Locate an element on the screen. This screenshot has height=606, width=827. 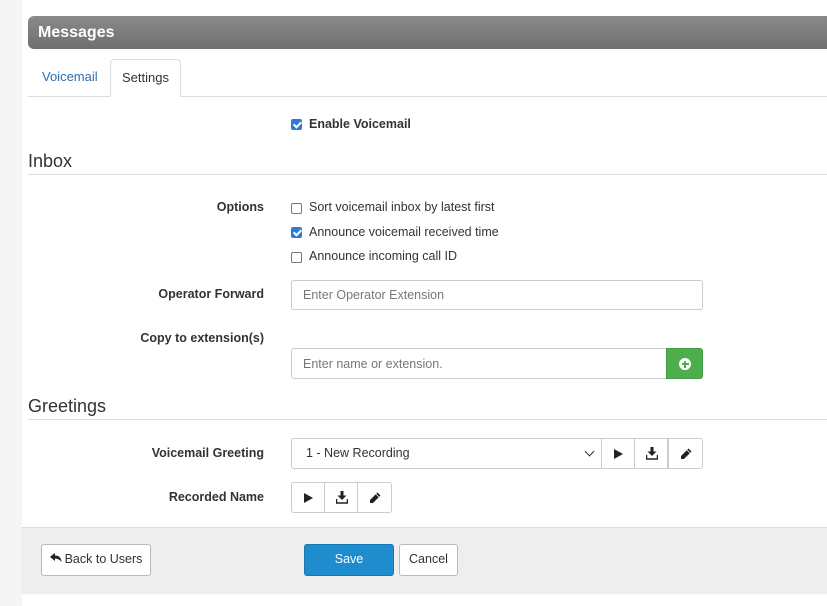
add-extension-button is located at coordinates (684, 363).